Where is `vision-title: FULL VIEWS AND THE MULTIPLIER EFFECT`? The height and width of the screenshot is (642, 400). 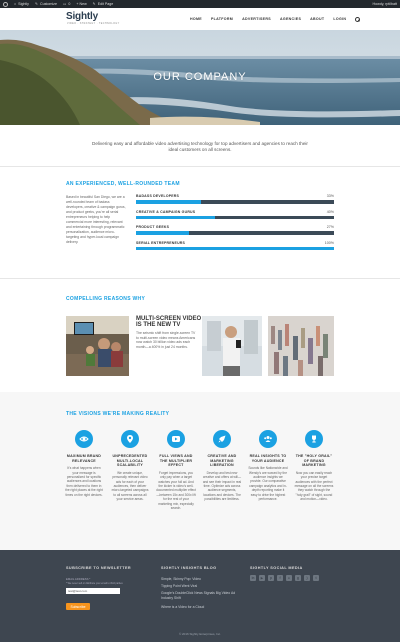 vision-title: FULL VIEWS AND THE MULTIPLIER EFFECT is located at coordinates (176, 461).